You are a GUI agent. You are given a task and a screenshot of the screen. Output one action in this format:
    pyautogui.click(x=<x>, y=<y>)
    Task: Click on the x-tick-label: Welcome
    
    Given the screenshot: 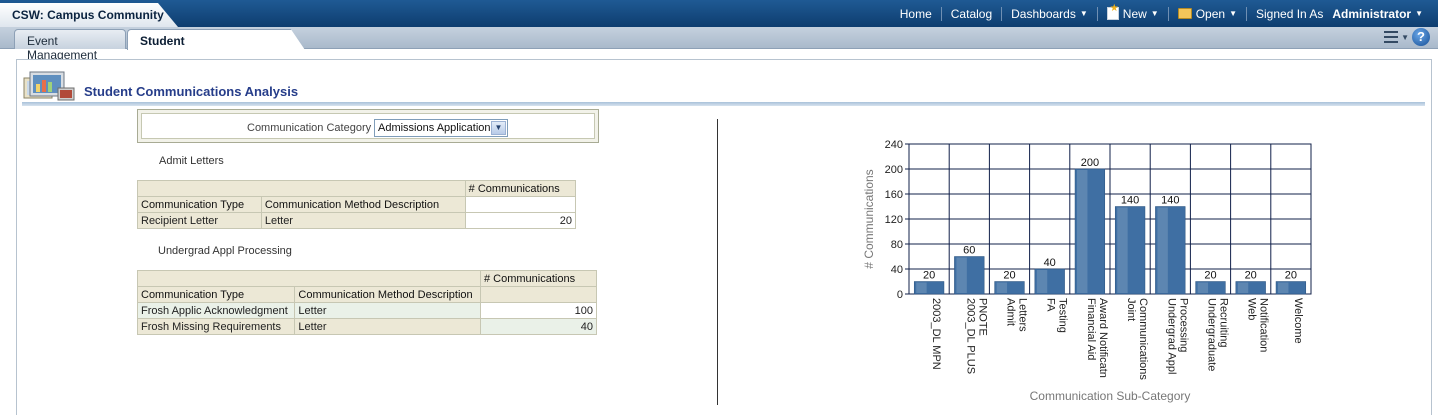 What is the action you would take?
    pyautogui.click(x=1298, y=321)
    